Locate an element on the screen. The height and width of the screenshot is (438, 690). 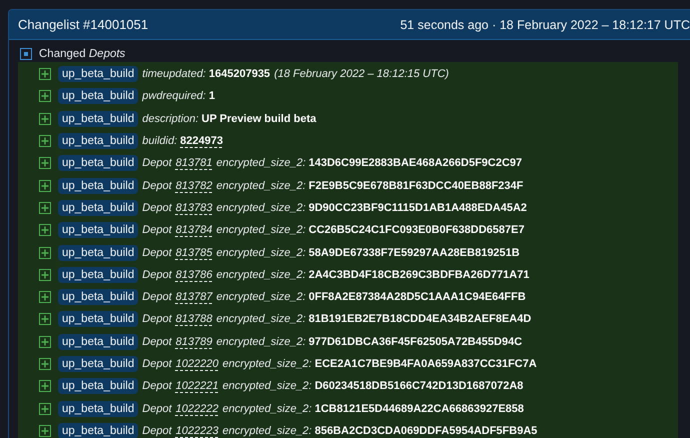
depot-link: 813783 is located at coordinates (194, 208).